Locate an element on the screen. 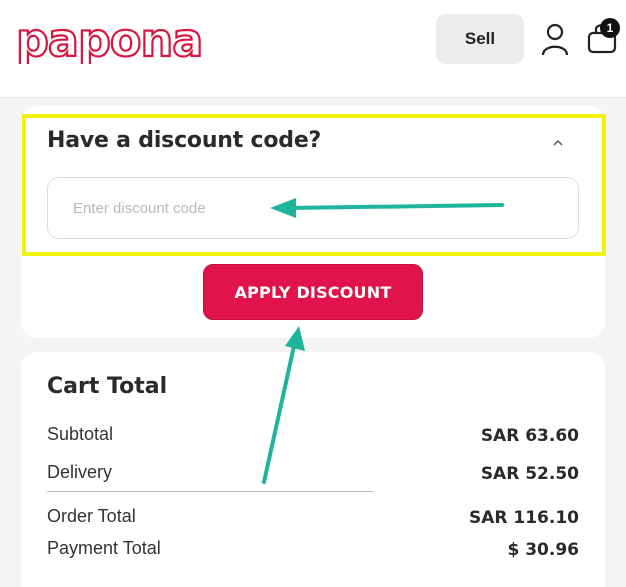 The width and height of the screenshot is (626, 587). subtotal-label: Subtotal is located at coordinates (80, 434).